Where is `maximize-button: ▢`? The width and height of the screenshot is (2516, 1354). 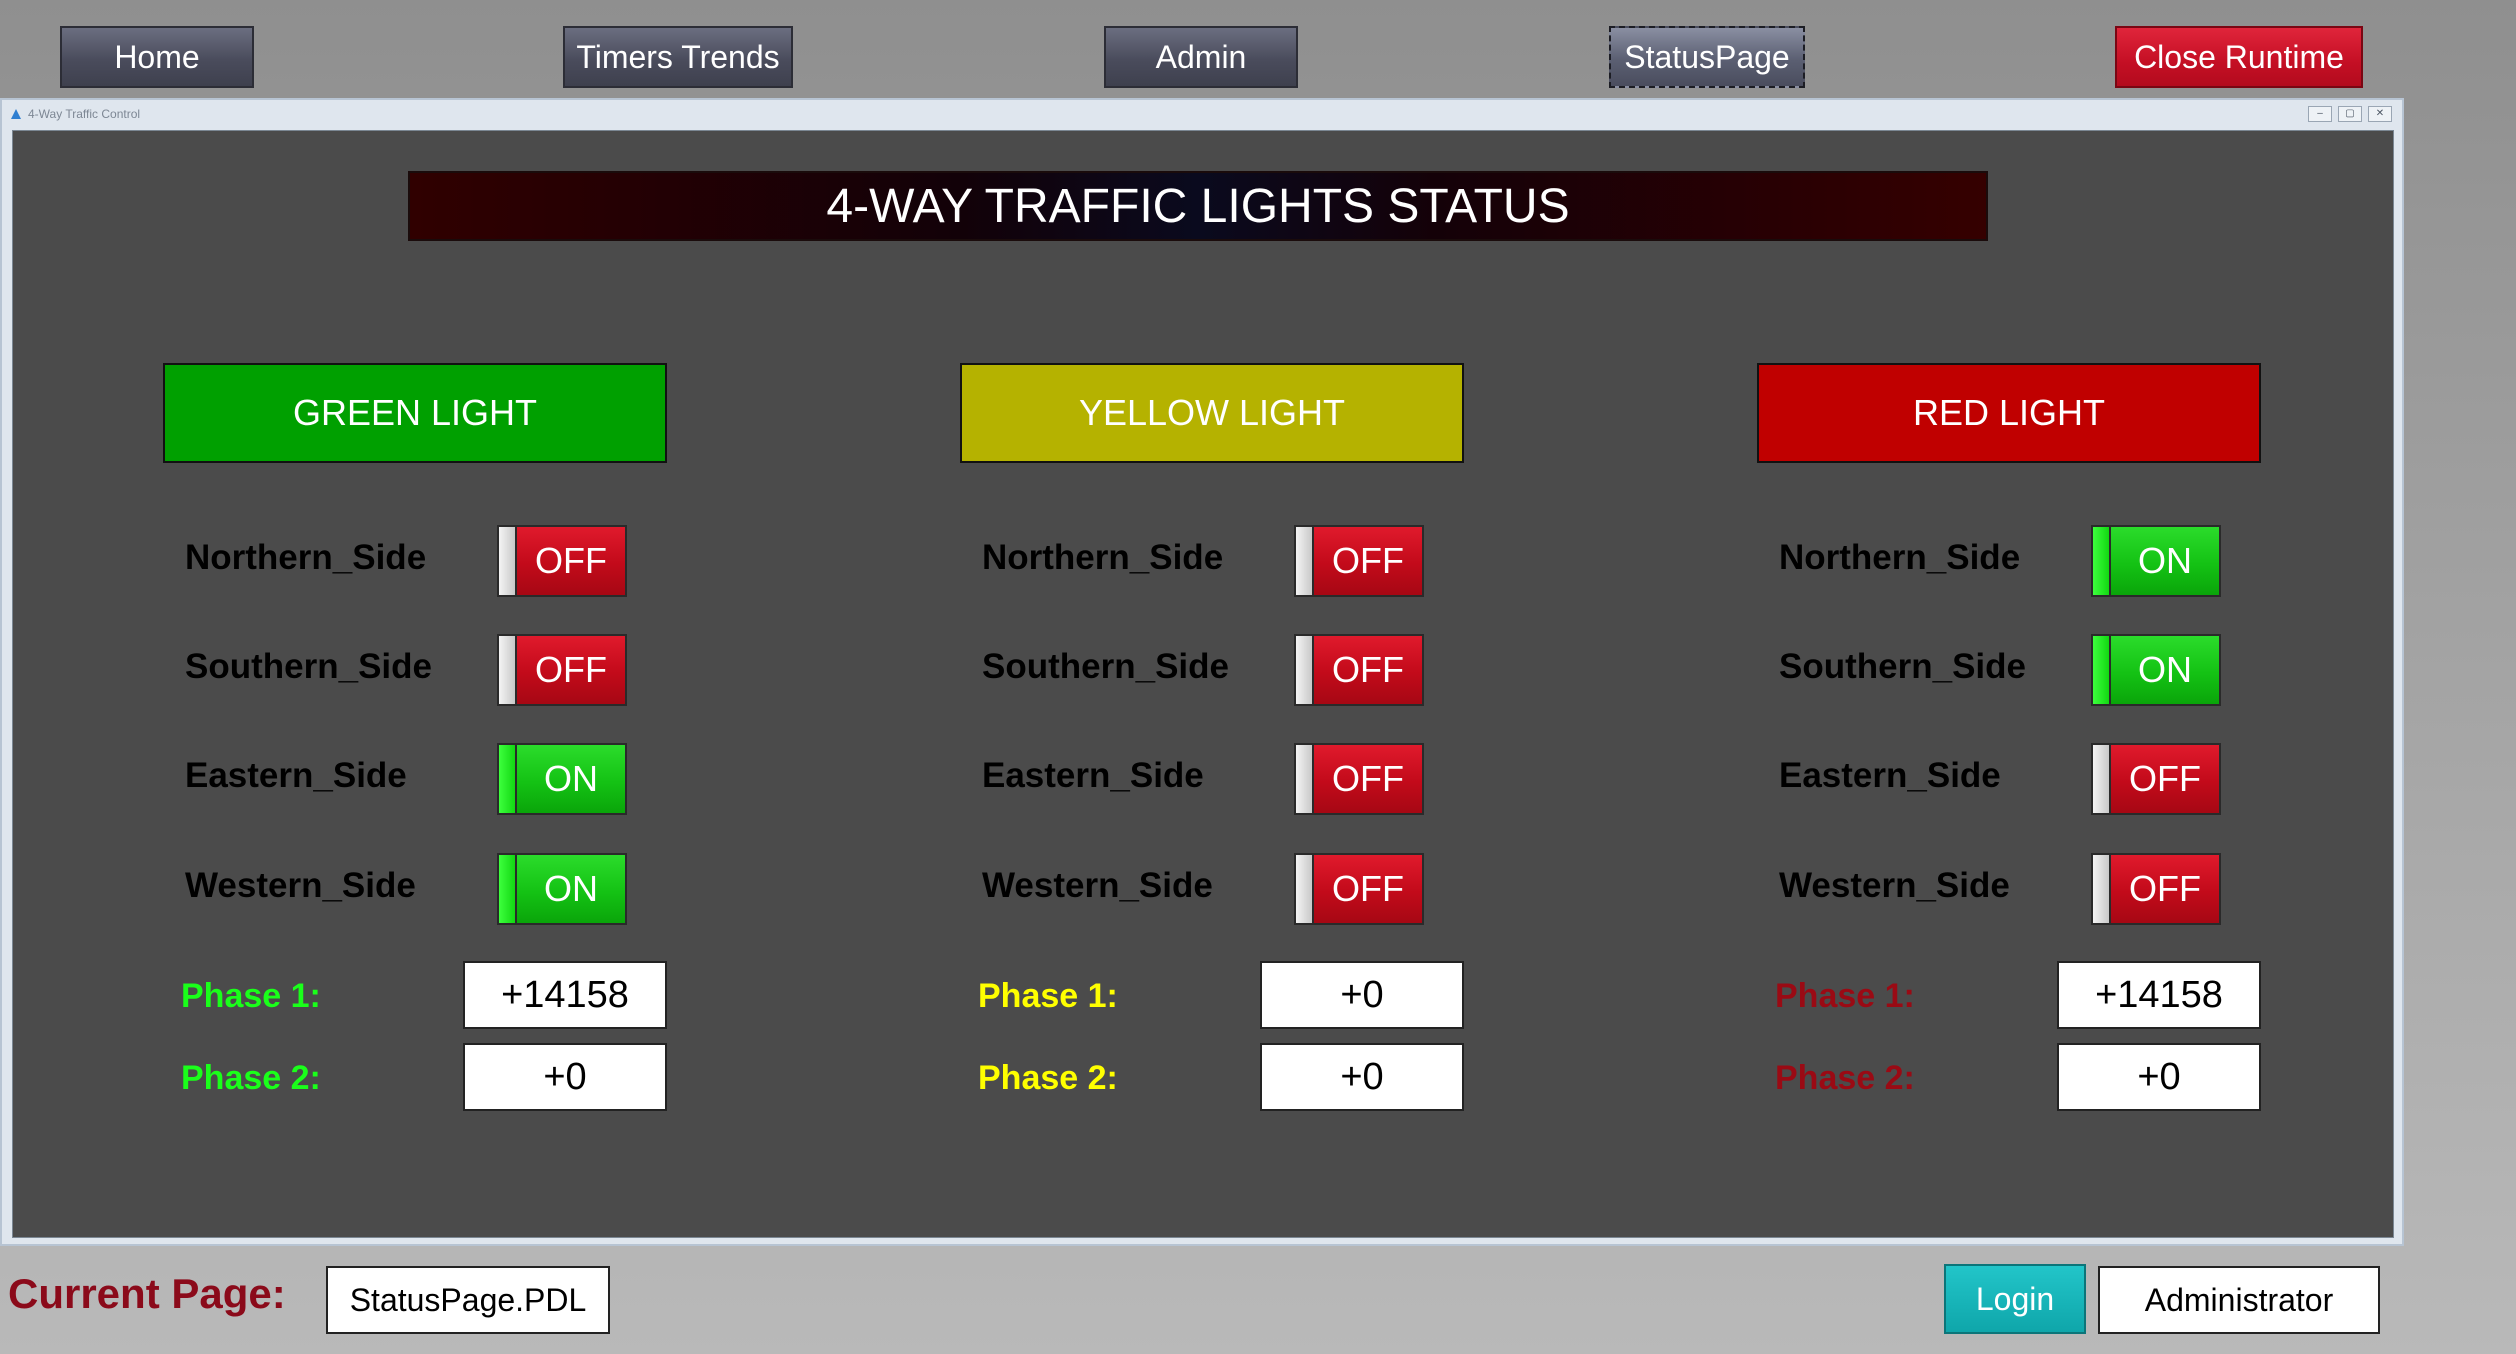 maximize-button: ▢ is located at coordinates (2350, 114).